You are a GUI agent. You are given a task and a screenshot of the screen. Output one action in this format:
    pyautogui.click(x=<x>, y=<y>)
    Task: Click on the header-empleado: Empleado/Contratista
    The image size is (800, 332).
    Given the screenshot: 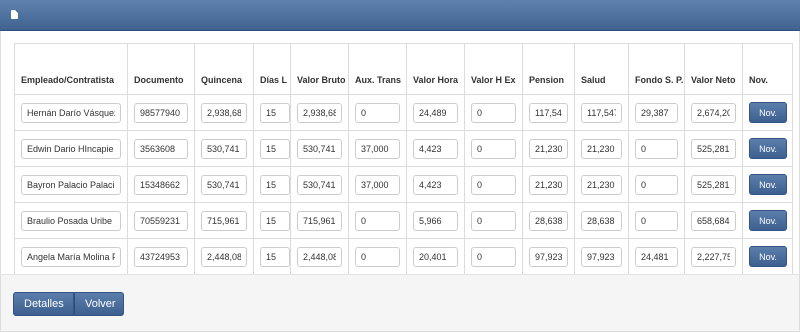 What is the action you would take?
    pyautogui.click(x=71, y=69)
    